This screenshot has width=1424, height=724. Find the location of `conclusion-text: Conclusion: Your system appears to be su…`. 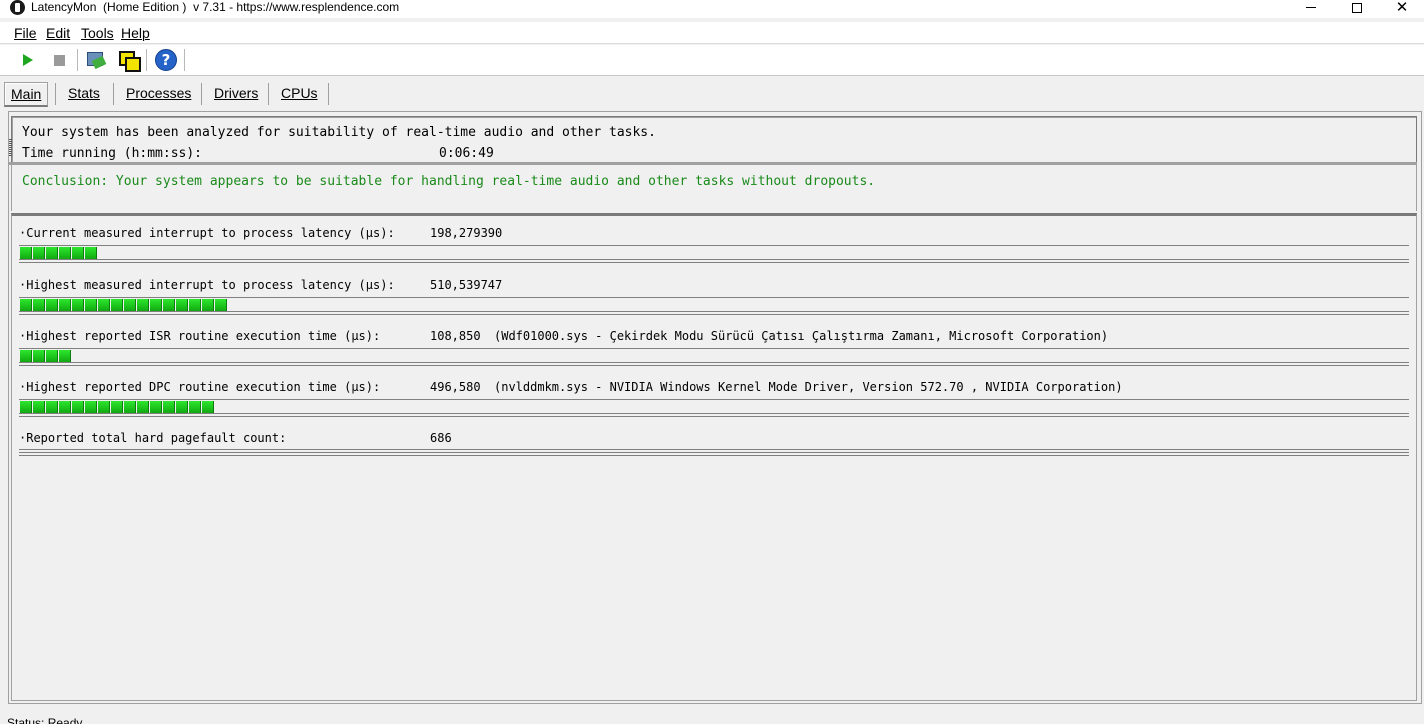

conclusion-text: Conclusion: Your system appears to be su… is located at coordinates (449, 181).